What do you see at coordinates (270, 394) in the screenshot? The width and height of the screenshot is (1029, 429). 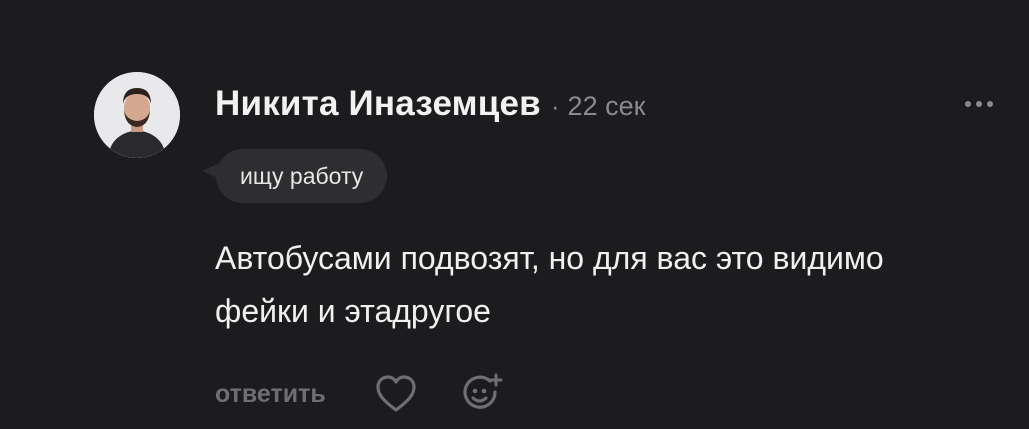 I see `reply-button: ответить` at bounding box center [270, 394].